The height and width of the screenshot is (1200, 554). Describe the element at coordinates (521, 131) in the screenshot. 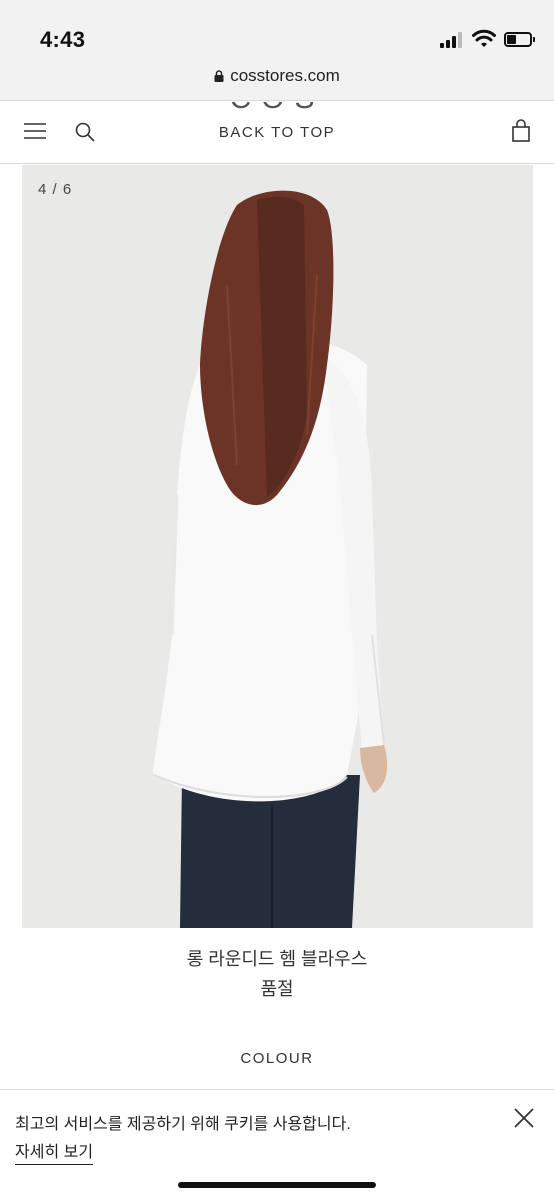

I see `bag-icon` at that location.